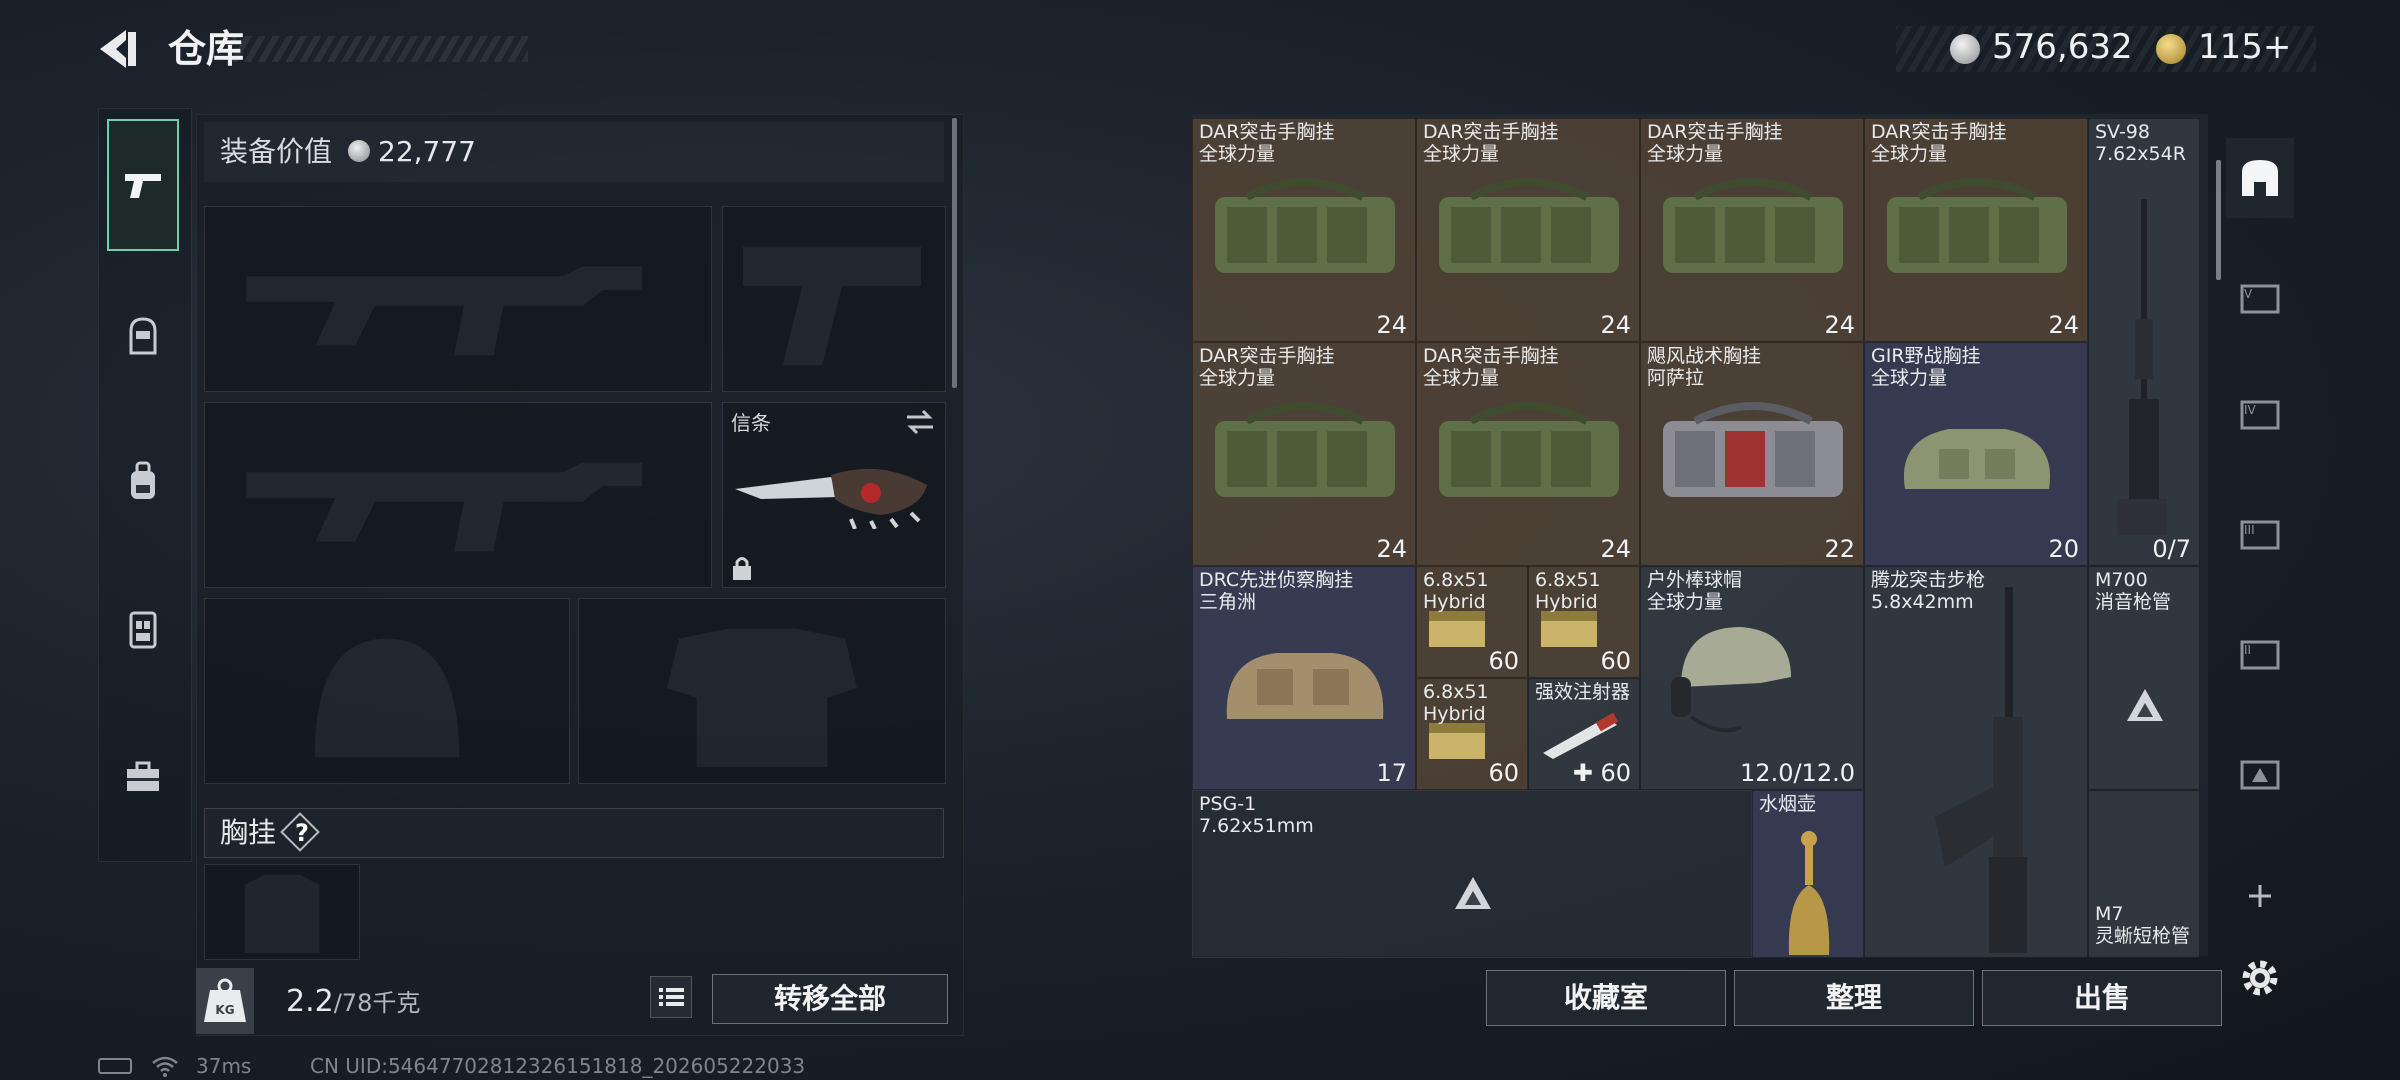 This screenshot has height=1080, width=2400. What do you see at coordinates (742, 568) in the screenshot?
I see `lock-icon` at bounding box center [742, 568].